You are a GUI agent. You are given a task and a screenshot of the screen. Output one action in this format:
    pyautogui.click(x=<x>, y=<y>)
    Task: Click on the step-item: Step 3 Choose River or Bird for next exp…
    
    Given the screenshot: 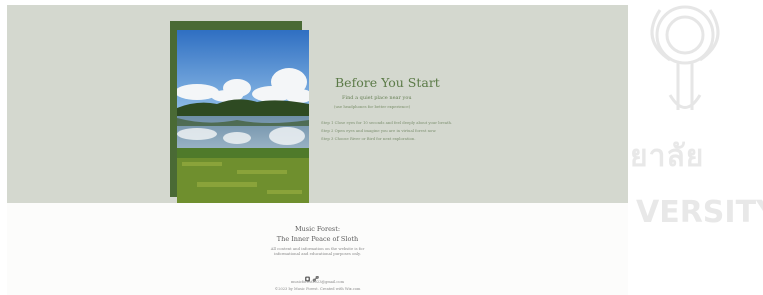 What is the action you would take?
    pyautogui.click(x=368, y=138)
    